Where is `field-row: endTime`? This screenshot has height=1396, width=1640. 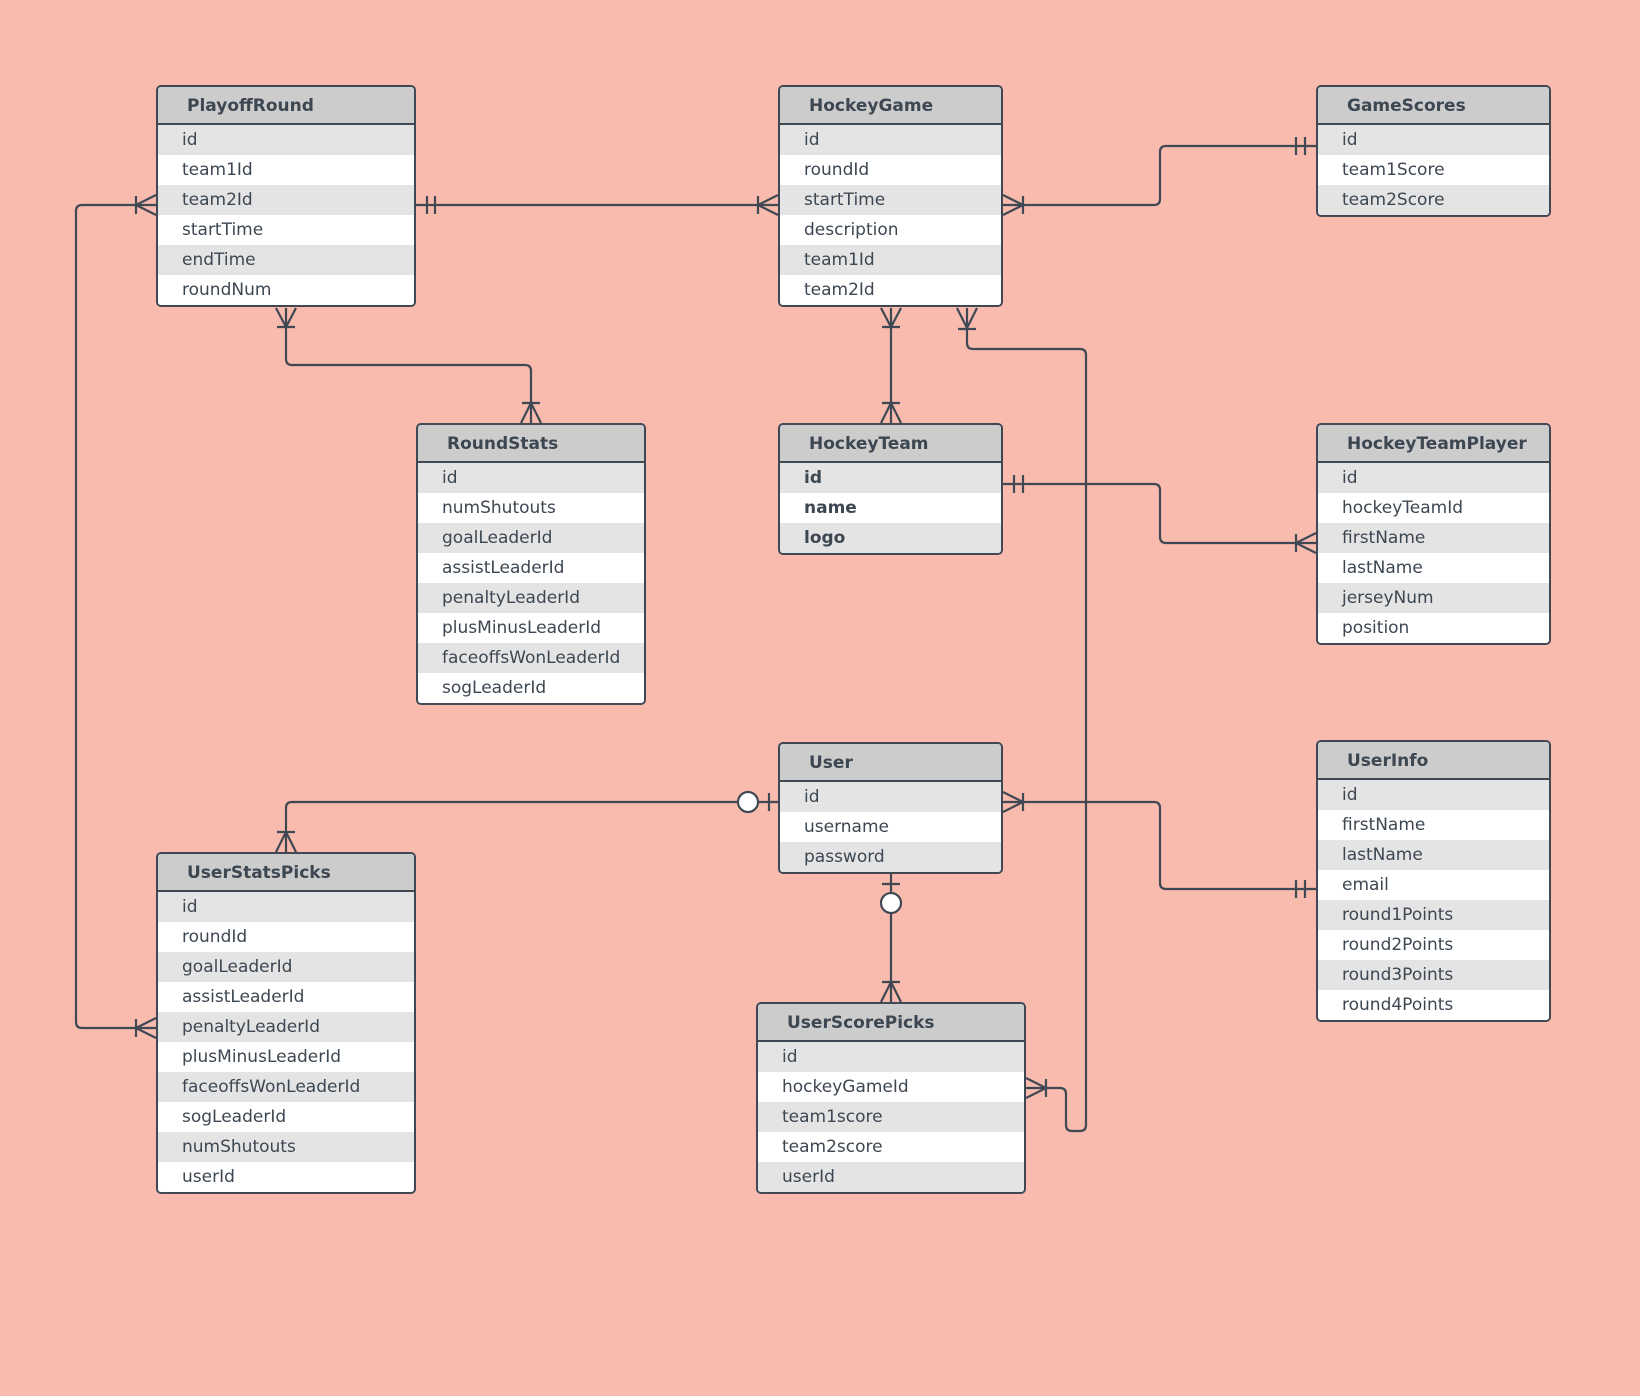 field-row: endTime is located at coordinates (286, 260).